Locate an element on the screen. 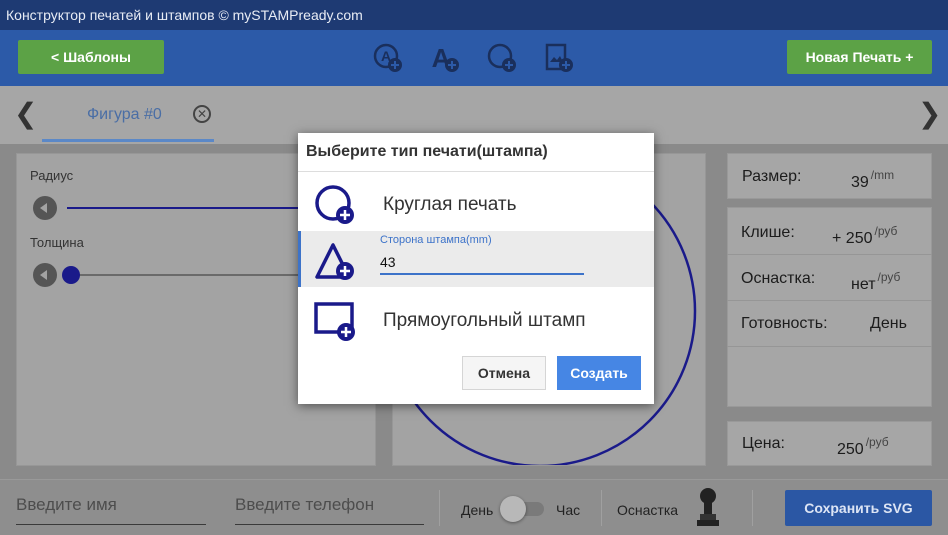 The width and height of the screenshot is (948, 535). hour-label: Час is located at coordinates (568, 510).